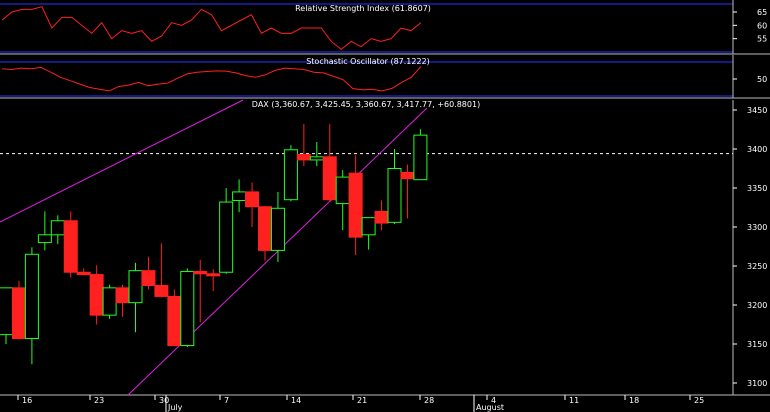 The height and width of the screenshot is (412, 770). Describe the element at coordinates (122, 161) in the screenshot. I see `upper-trendline` at that location.